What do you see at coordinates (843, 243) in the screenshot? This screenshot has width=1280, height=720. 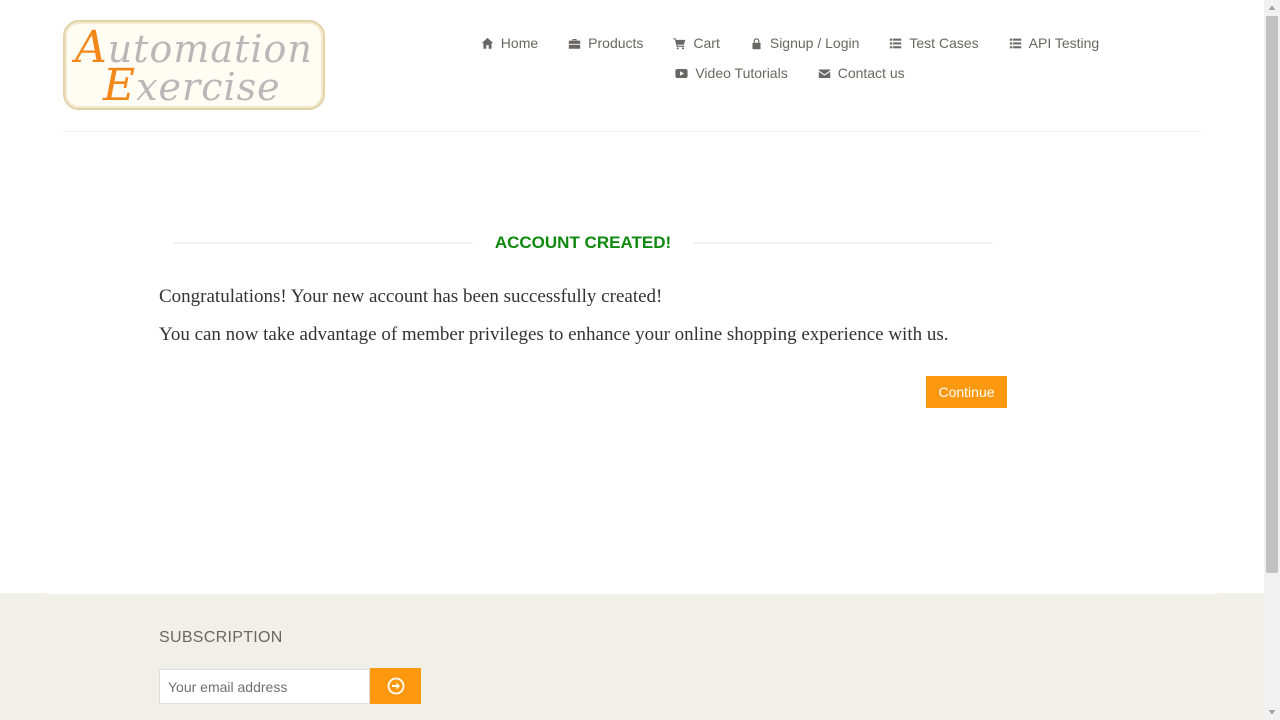 I see `heading-rule-right` at bounding box center [843, 243].